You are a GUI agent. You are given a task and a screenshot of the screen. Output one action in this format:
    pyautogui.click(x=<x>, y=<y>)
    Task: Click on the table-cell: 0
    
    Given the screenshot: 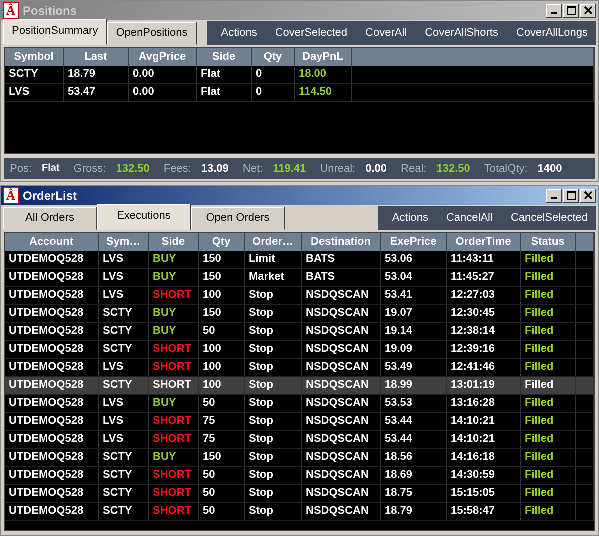 What is the action you would take?
    pyautogui.click(x=273, y=74)
    